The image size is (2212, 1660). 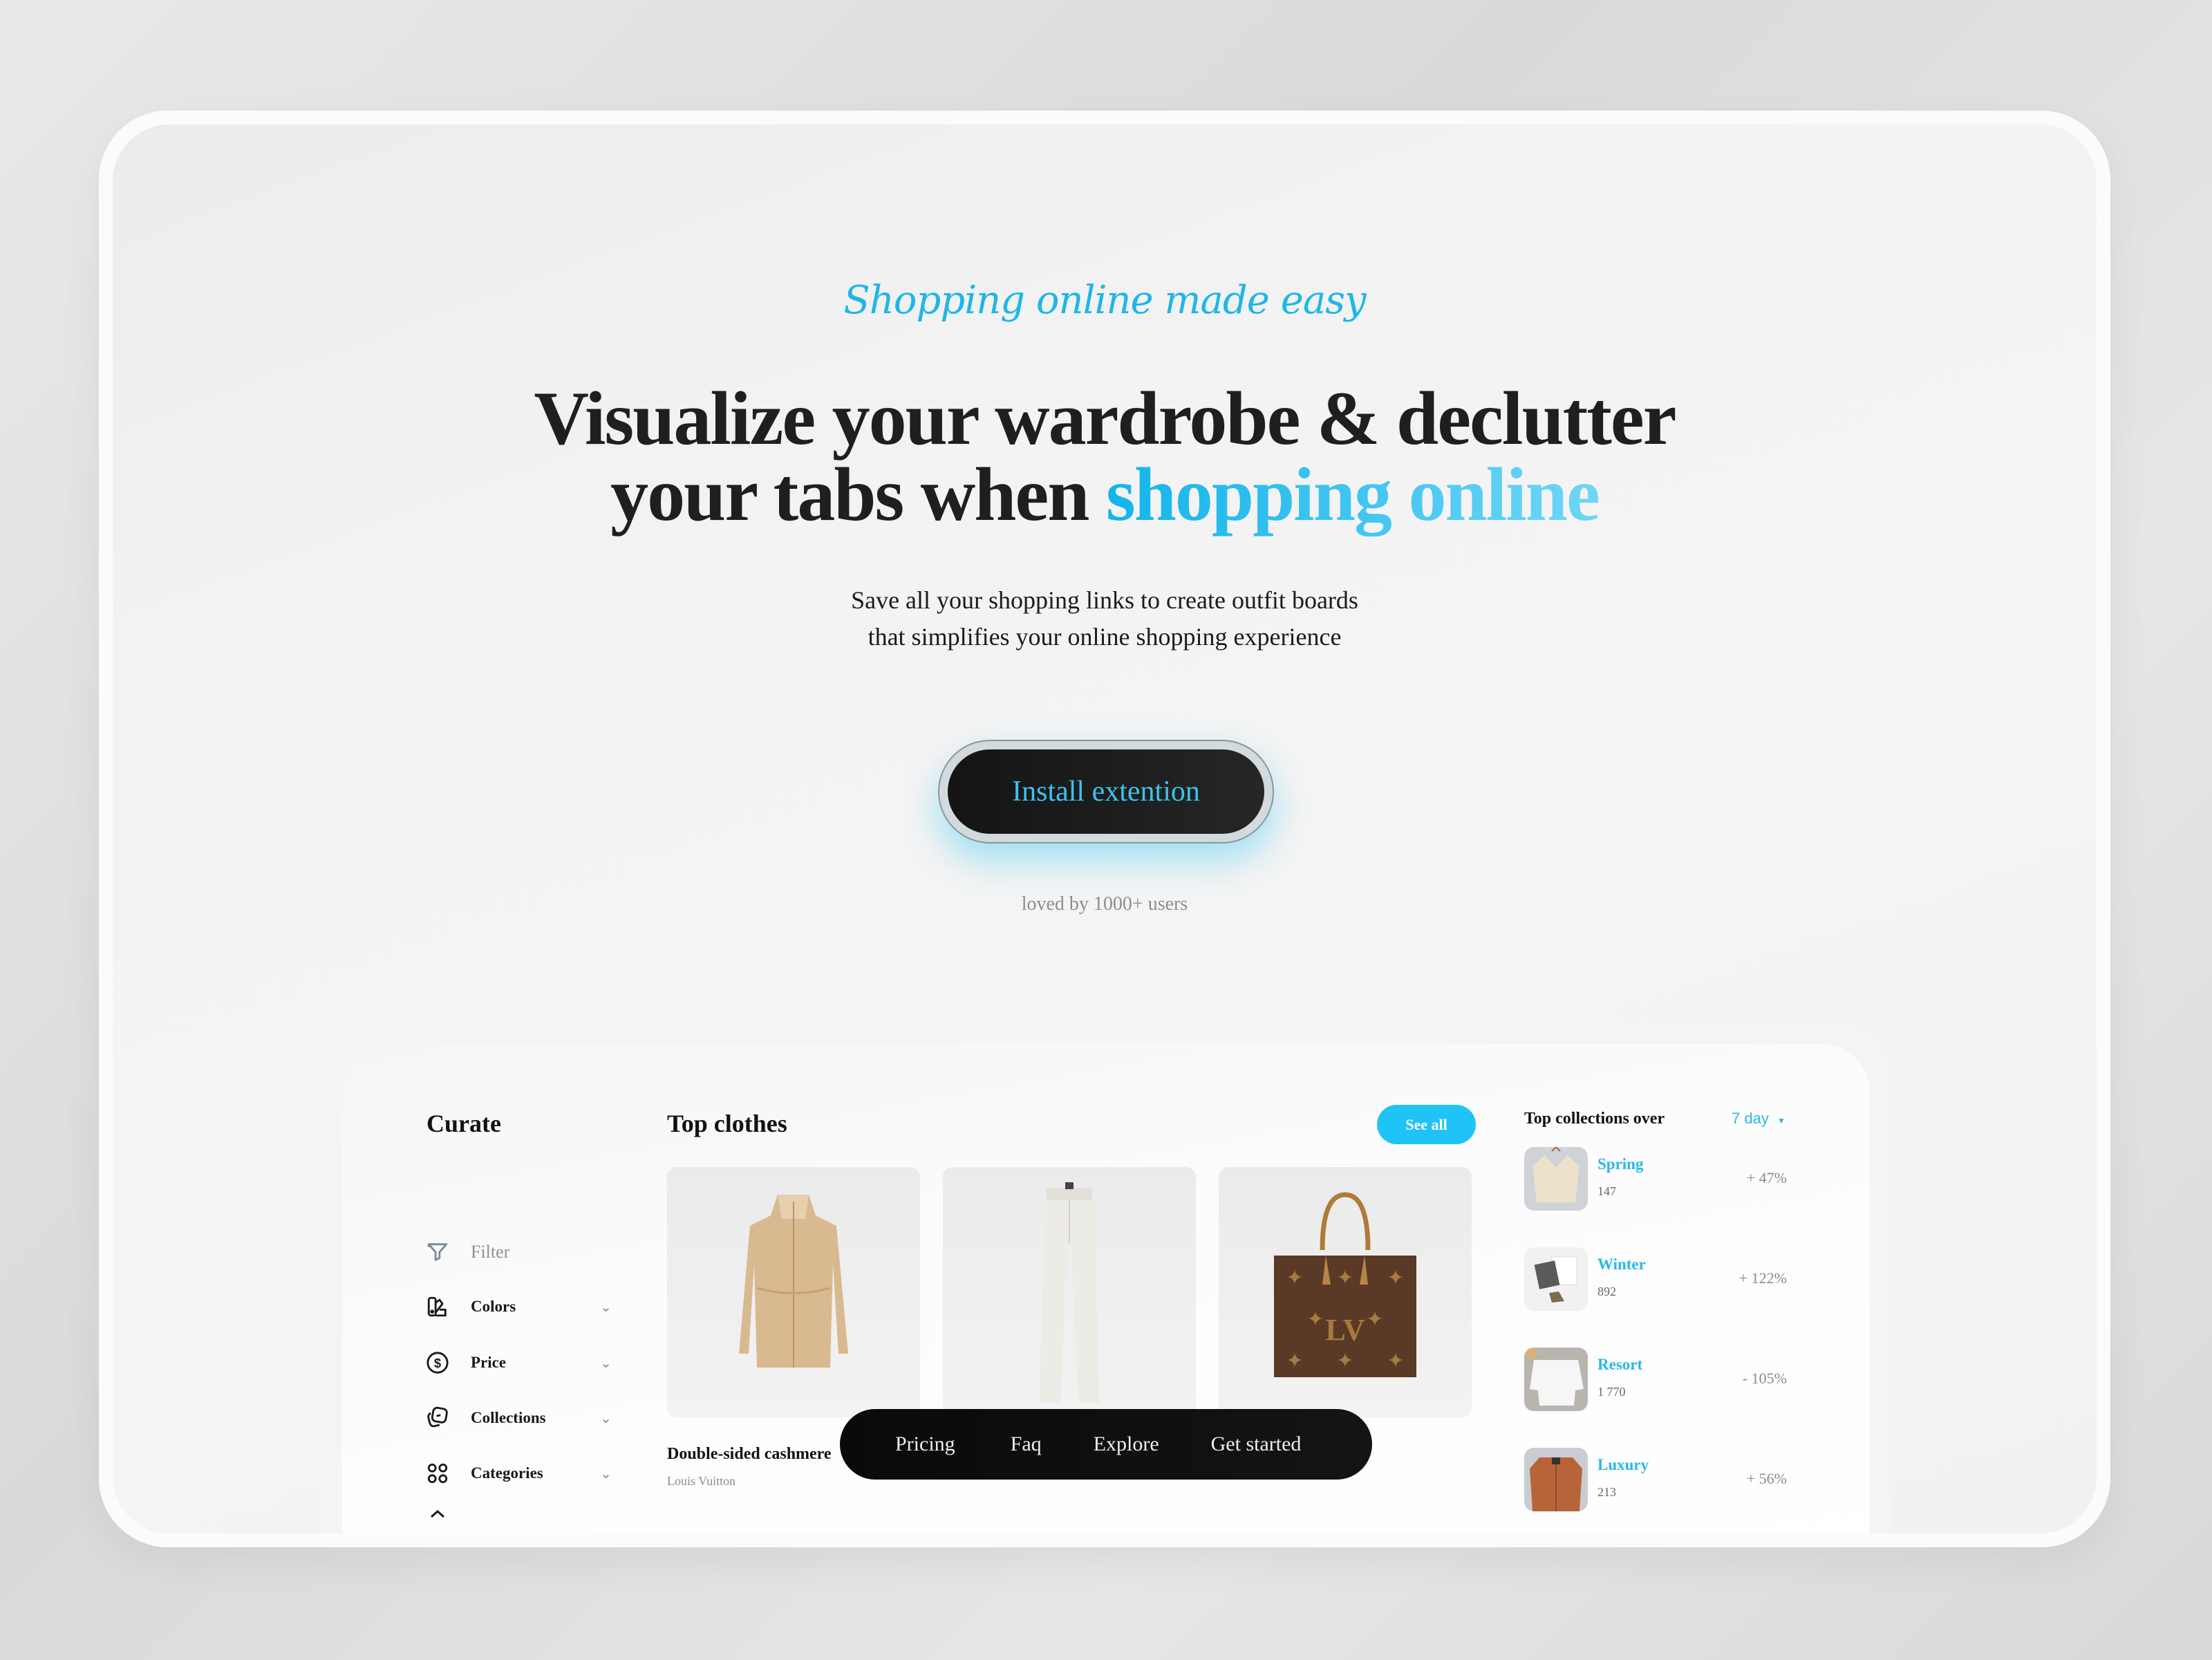 I want to click on dollar-circle-icon: $, so click(x=438, y=1362).